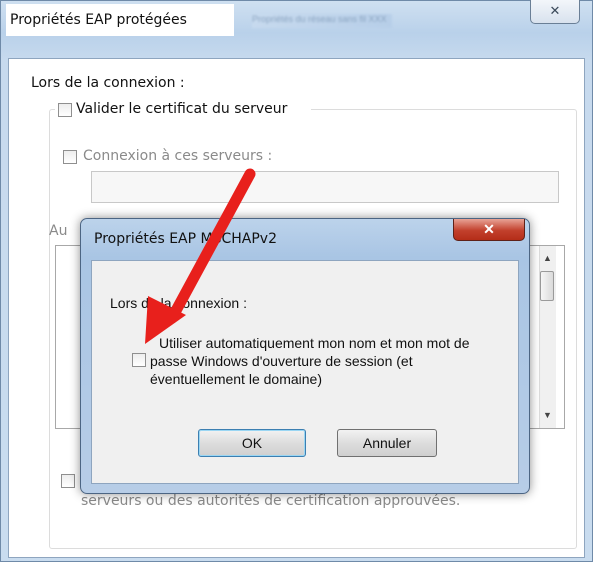  I want to click on arrow-icon, so click(200, 256).